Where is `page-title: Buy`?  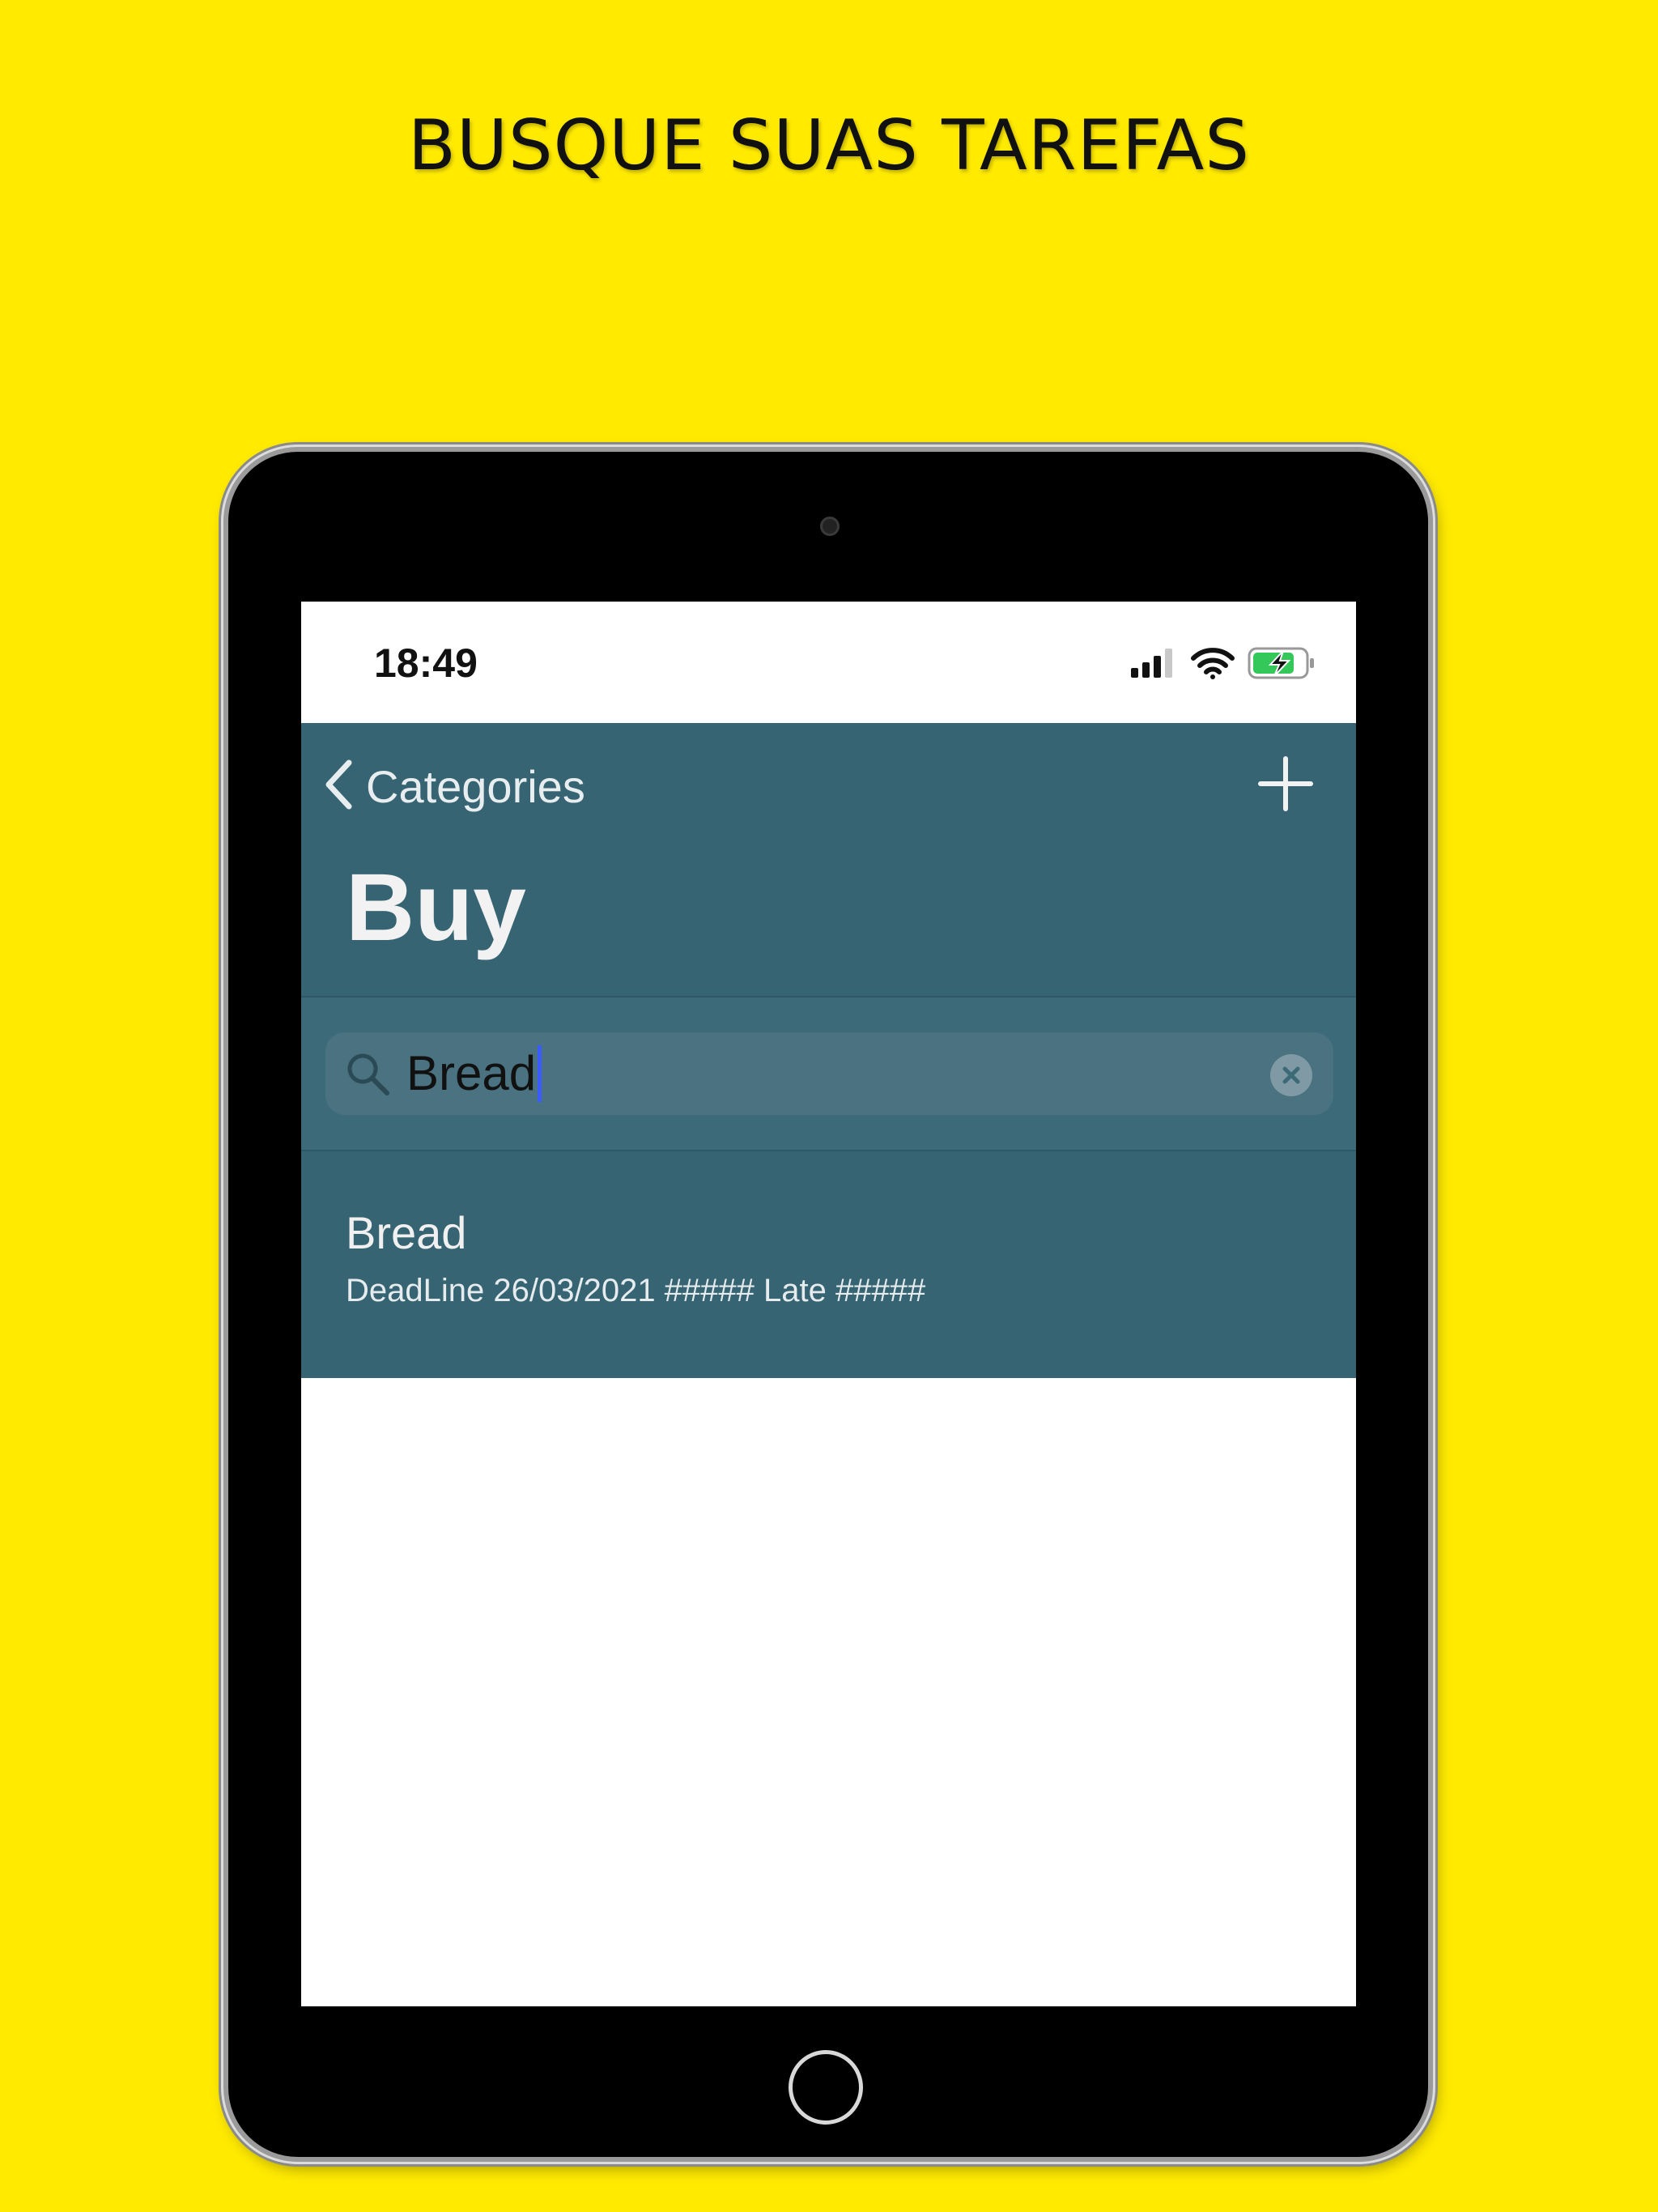
page-title: Buy is located at coordinates (436, 908).